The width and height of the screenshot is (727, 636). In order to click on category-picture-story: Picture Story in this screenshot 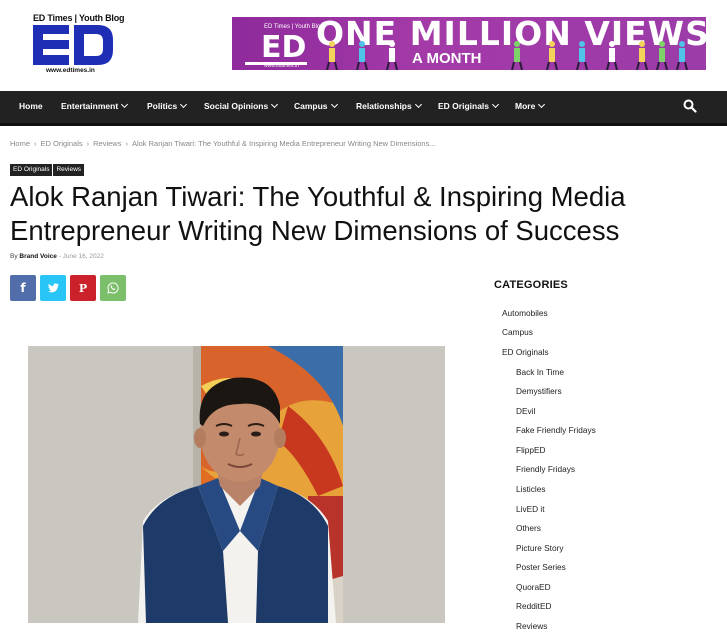, I will do `click(540, 548)`.